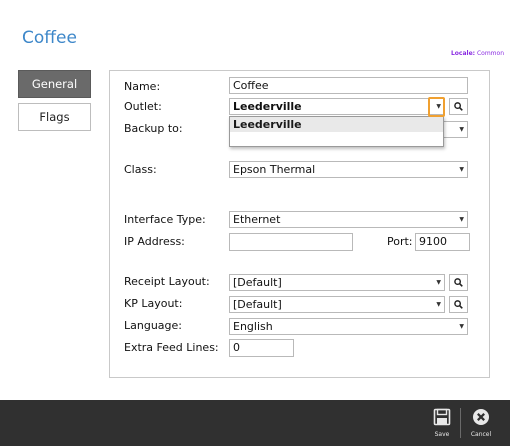 The width and height of the screenshot is (510, 446). Describe the element at coordinates (348, 169) in the screenshot. I see `class-select: Epson Thermal ▼` at that location.